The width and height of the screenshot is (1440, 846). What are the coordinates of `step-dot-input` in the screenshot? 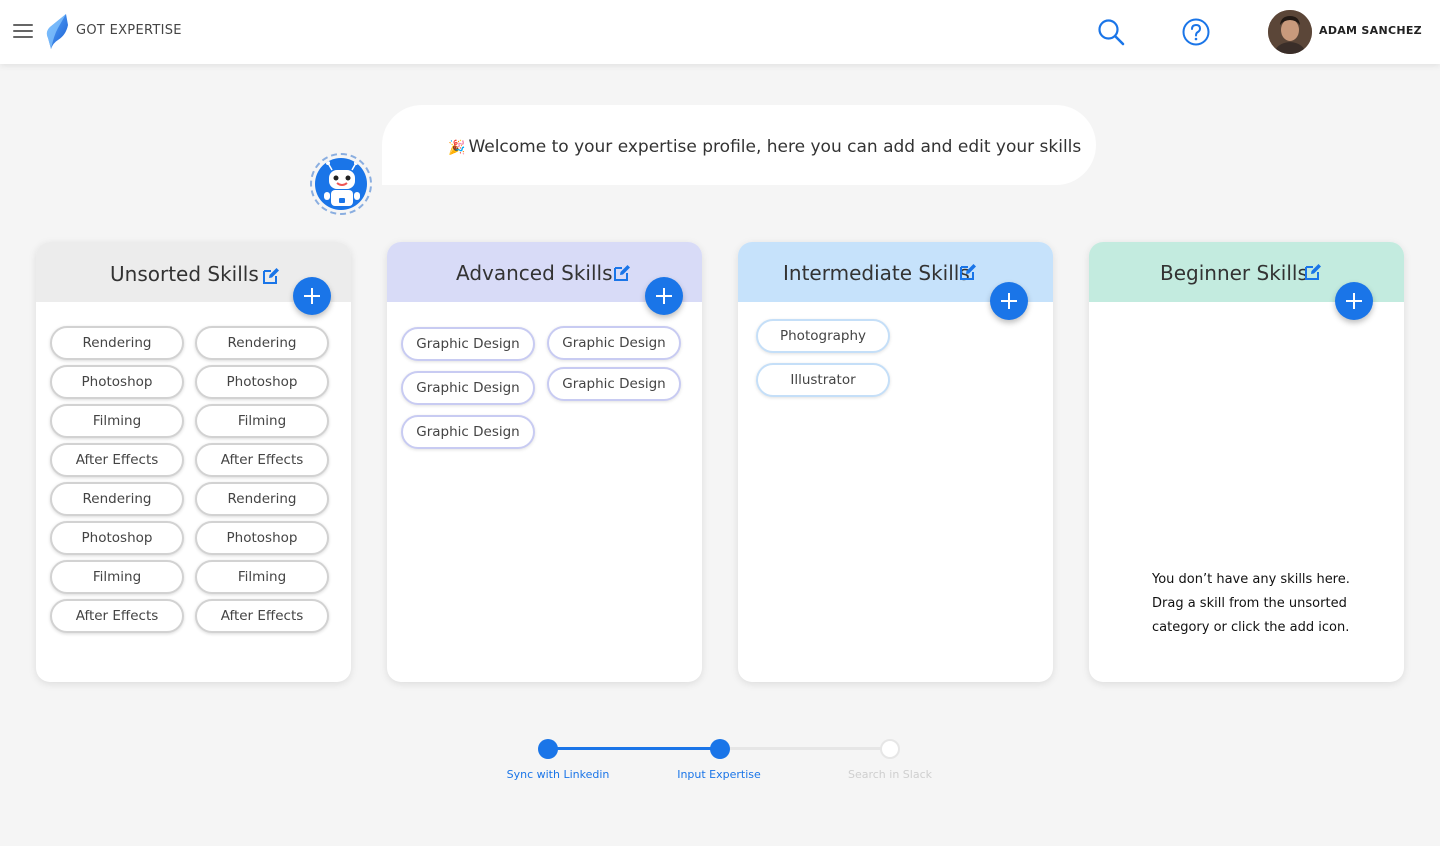 It's located at (720, 749).